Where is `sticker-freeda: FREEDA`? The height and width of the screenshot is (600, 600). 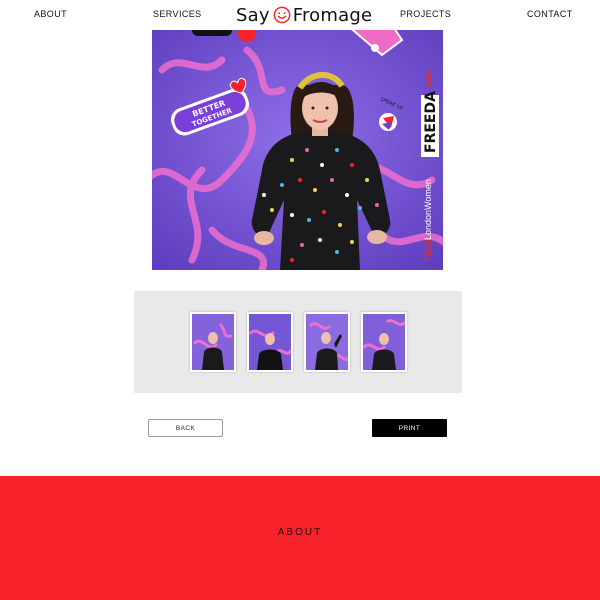
sticker-freeda: FREEDA is located at coordinates (431, 122).